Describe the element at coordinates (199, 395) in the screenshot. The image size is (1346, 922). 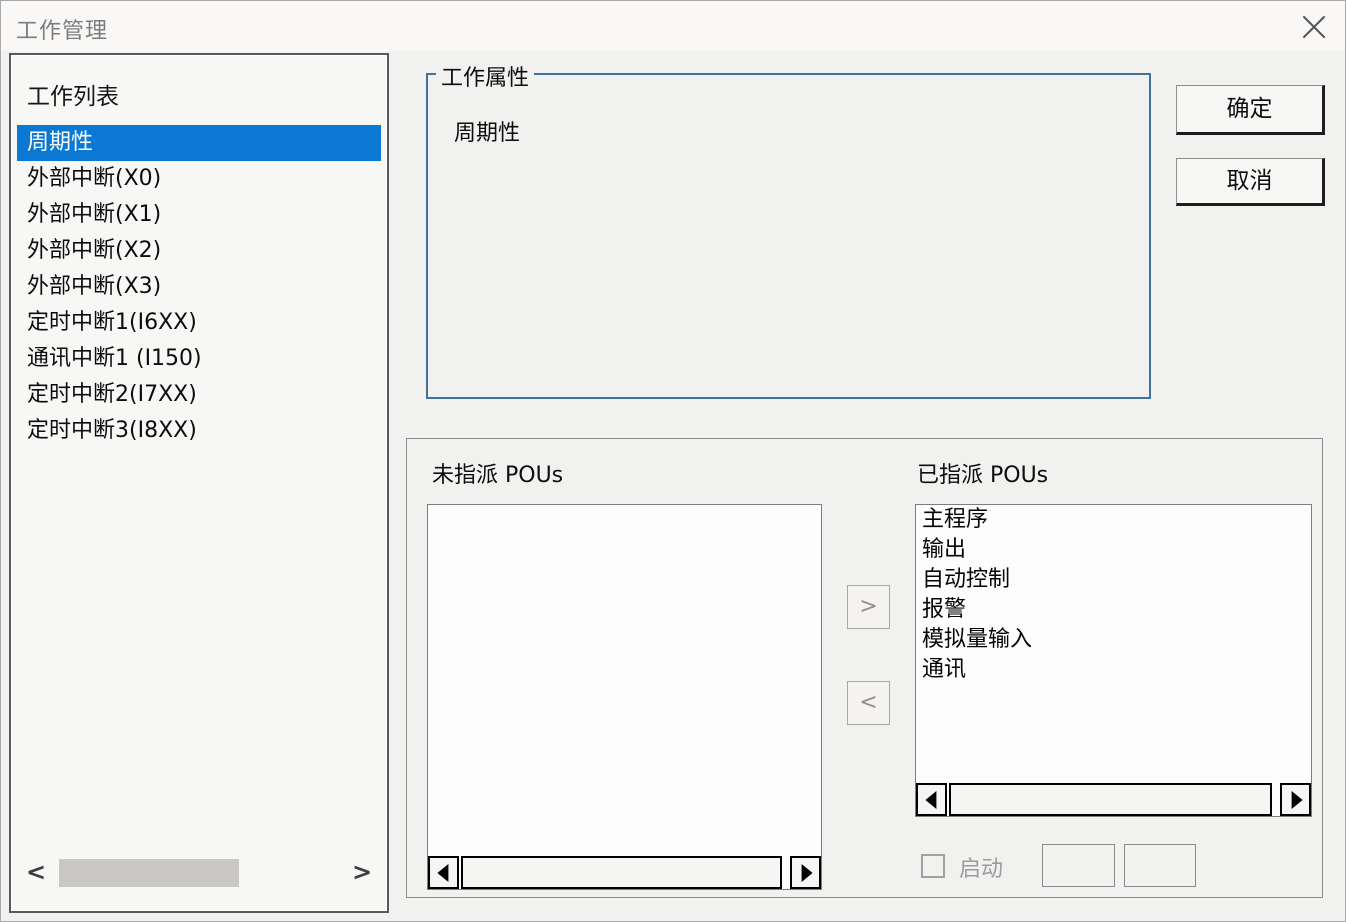
I see `task-list-item: 定时中断2(I7XX)` at that location.